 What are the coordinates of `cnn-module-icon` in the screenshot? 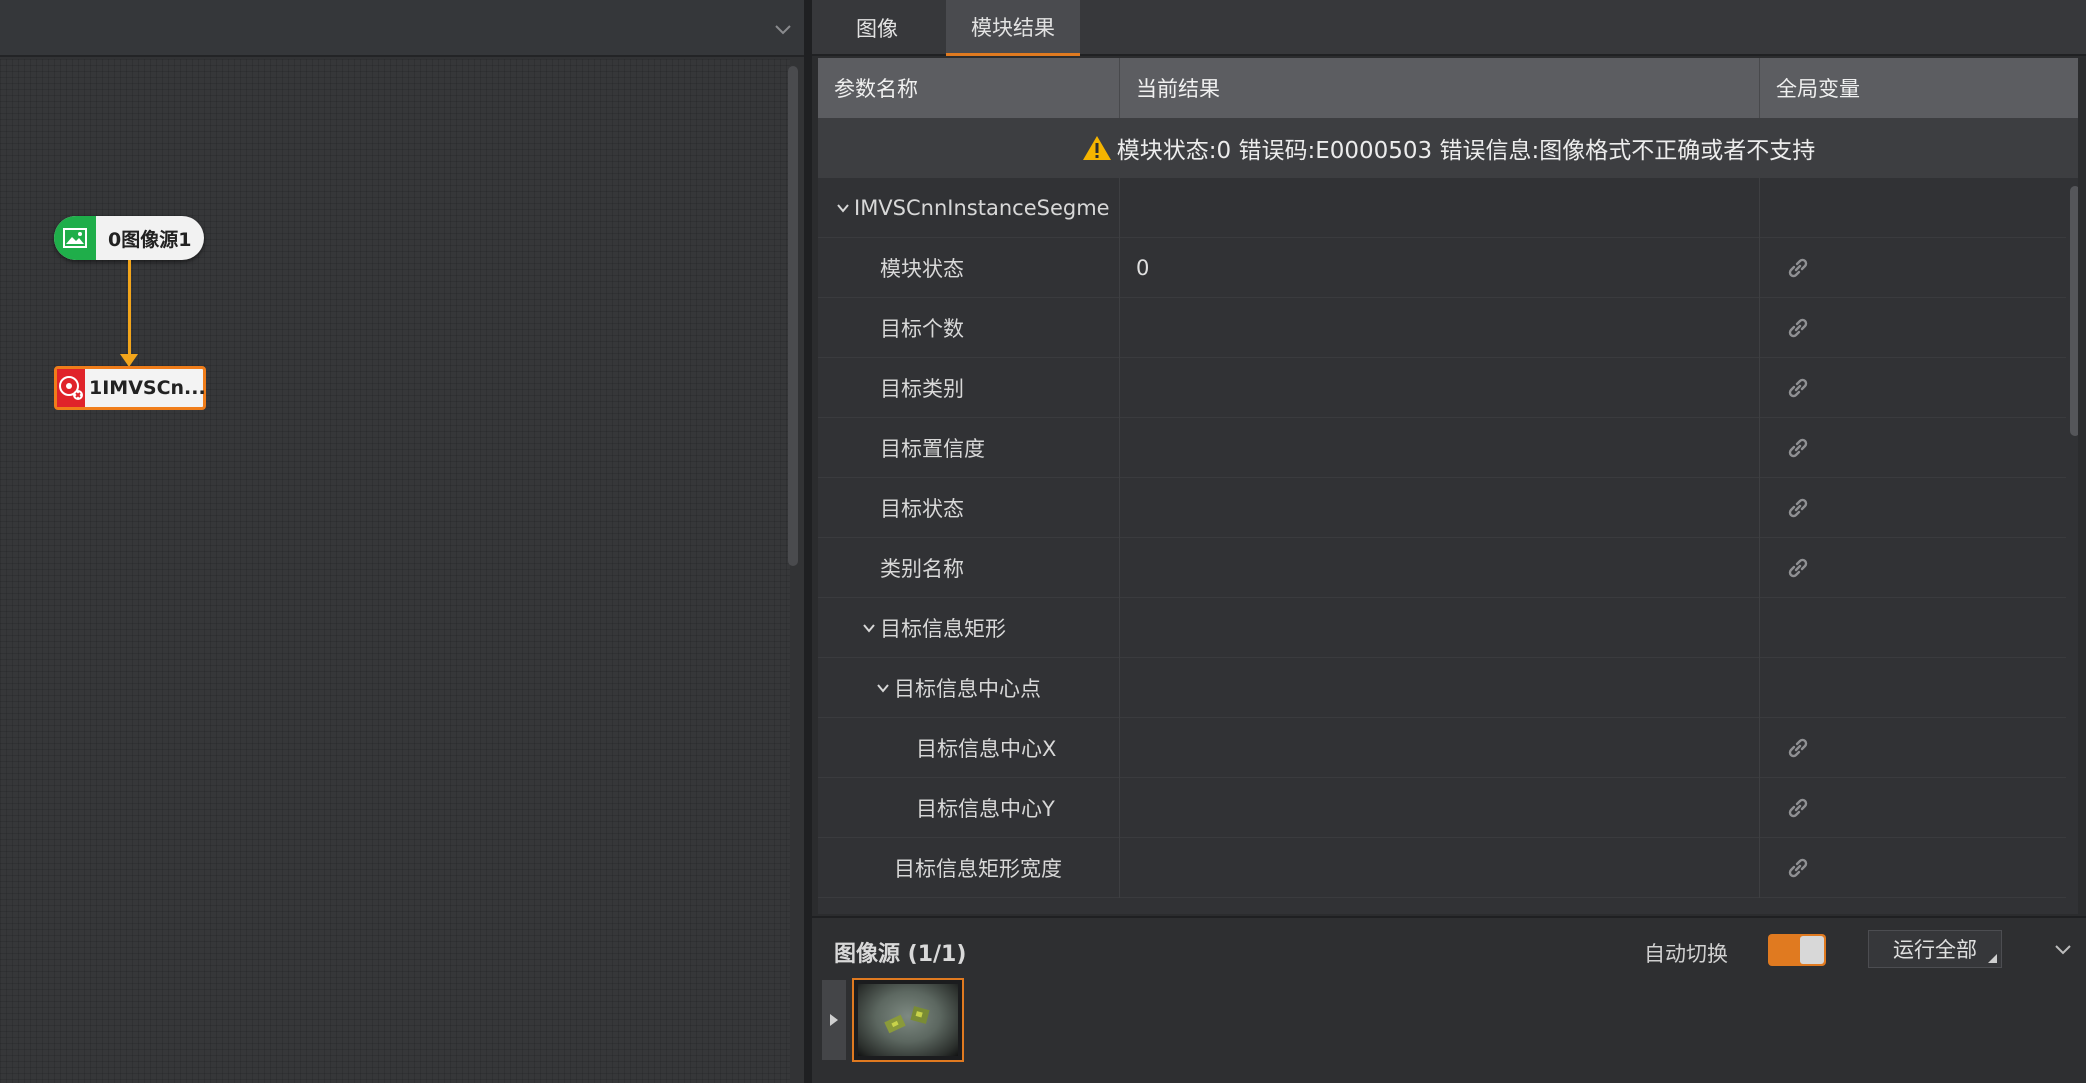 It's located at (71, 388).